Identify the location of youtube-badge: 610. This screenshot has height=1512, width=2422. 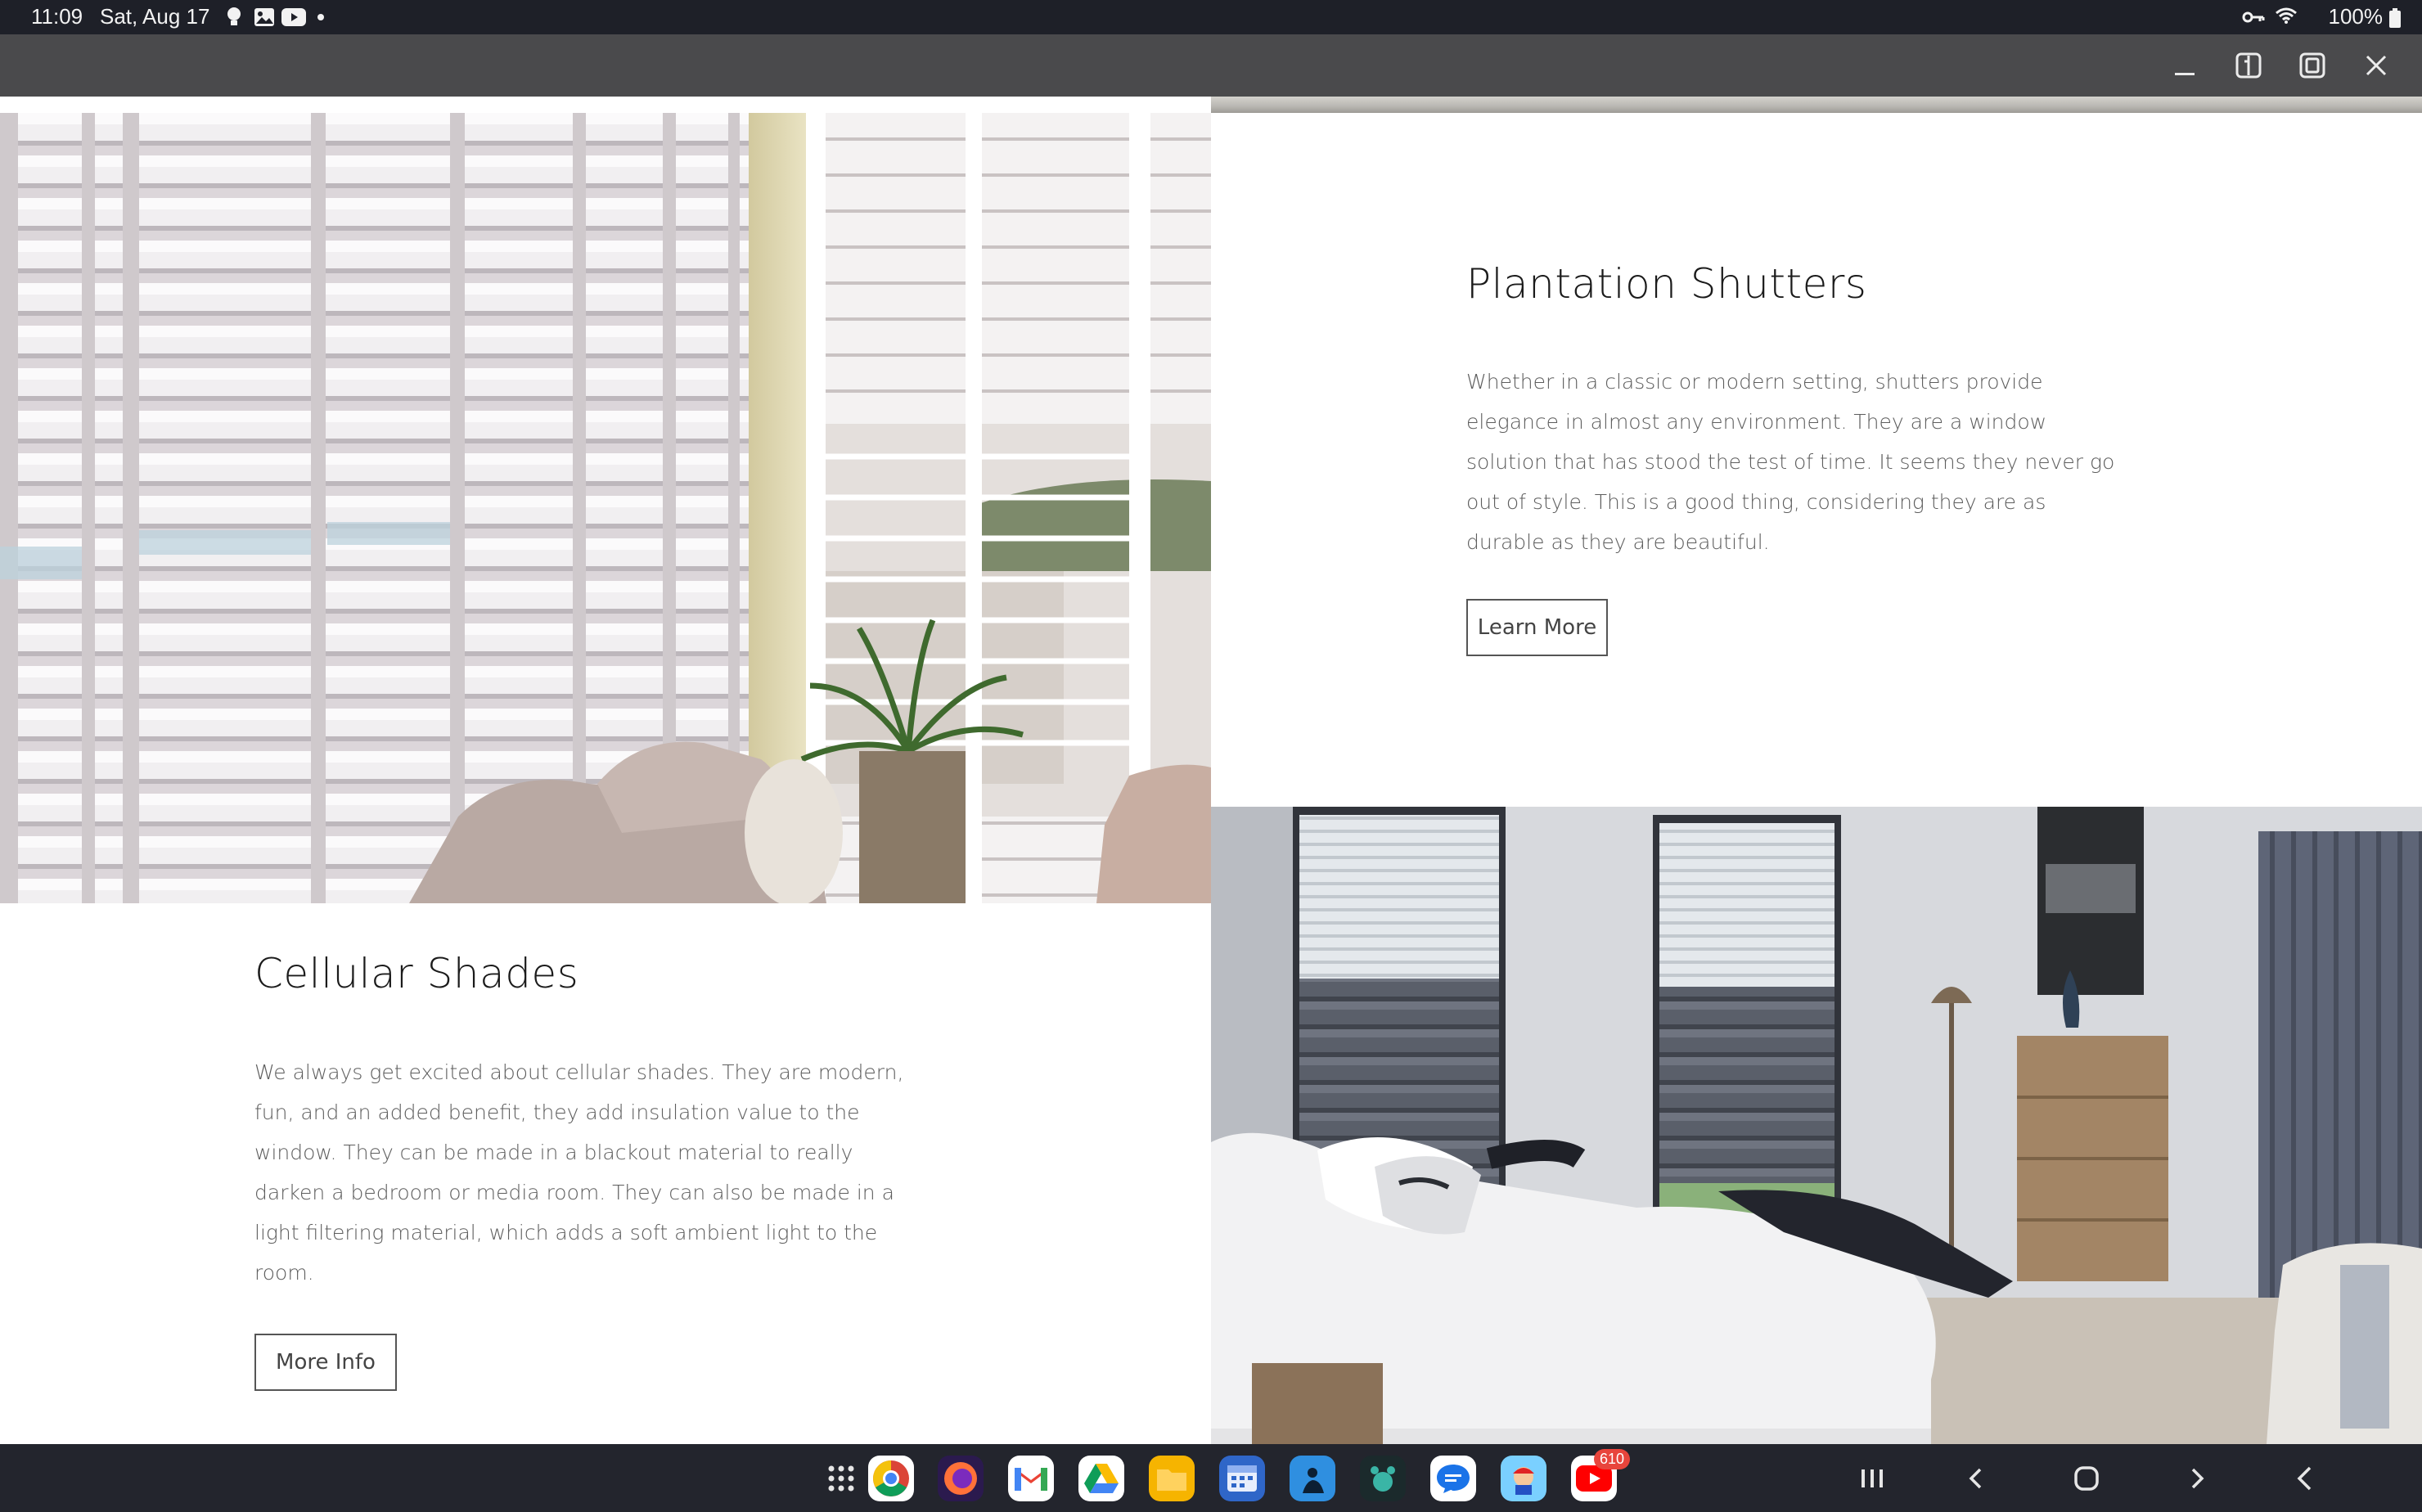
(1611, 1459).